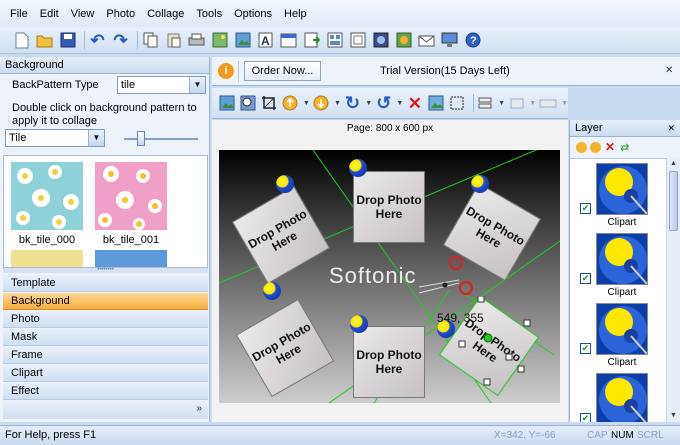  I want to click on layer-up-icon, so click(581, 147).